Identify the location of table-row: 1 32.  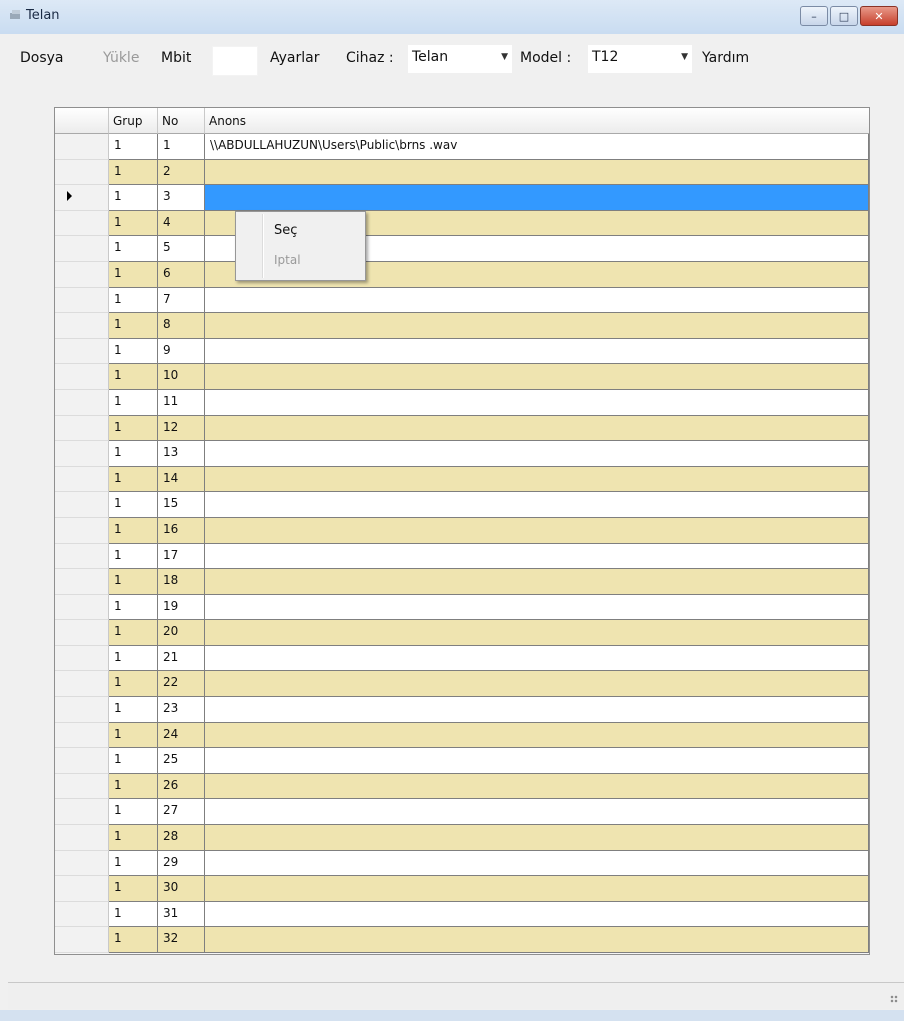
(462, 940).